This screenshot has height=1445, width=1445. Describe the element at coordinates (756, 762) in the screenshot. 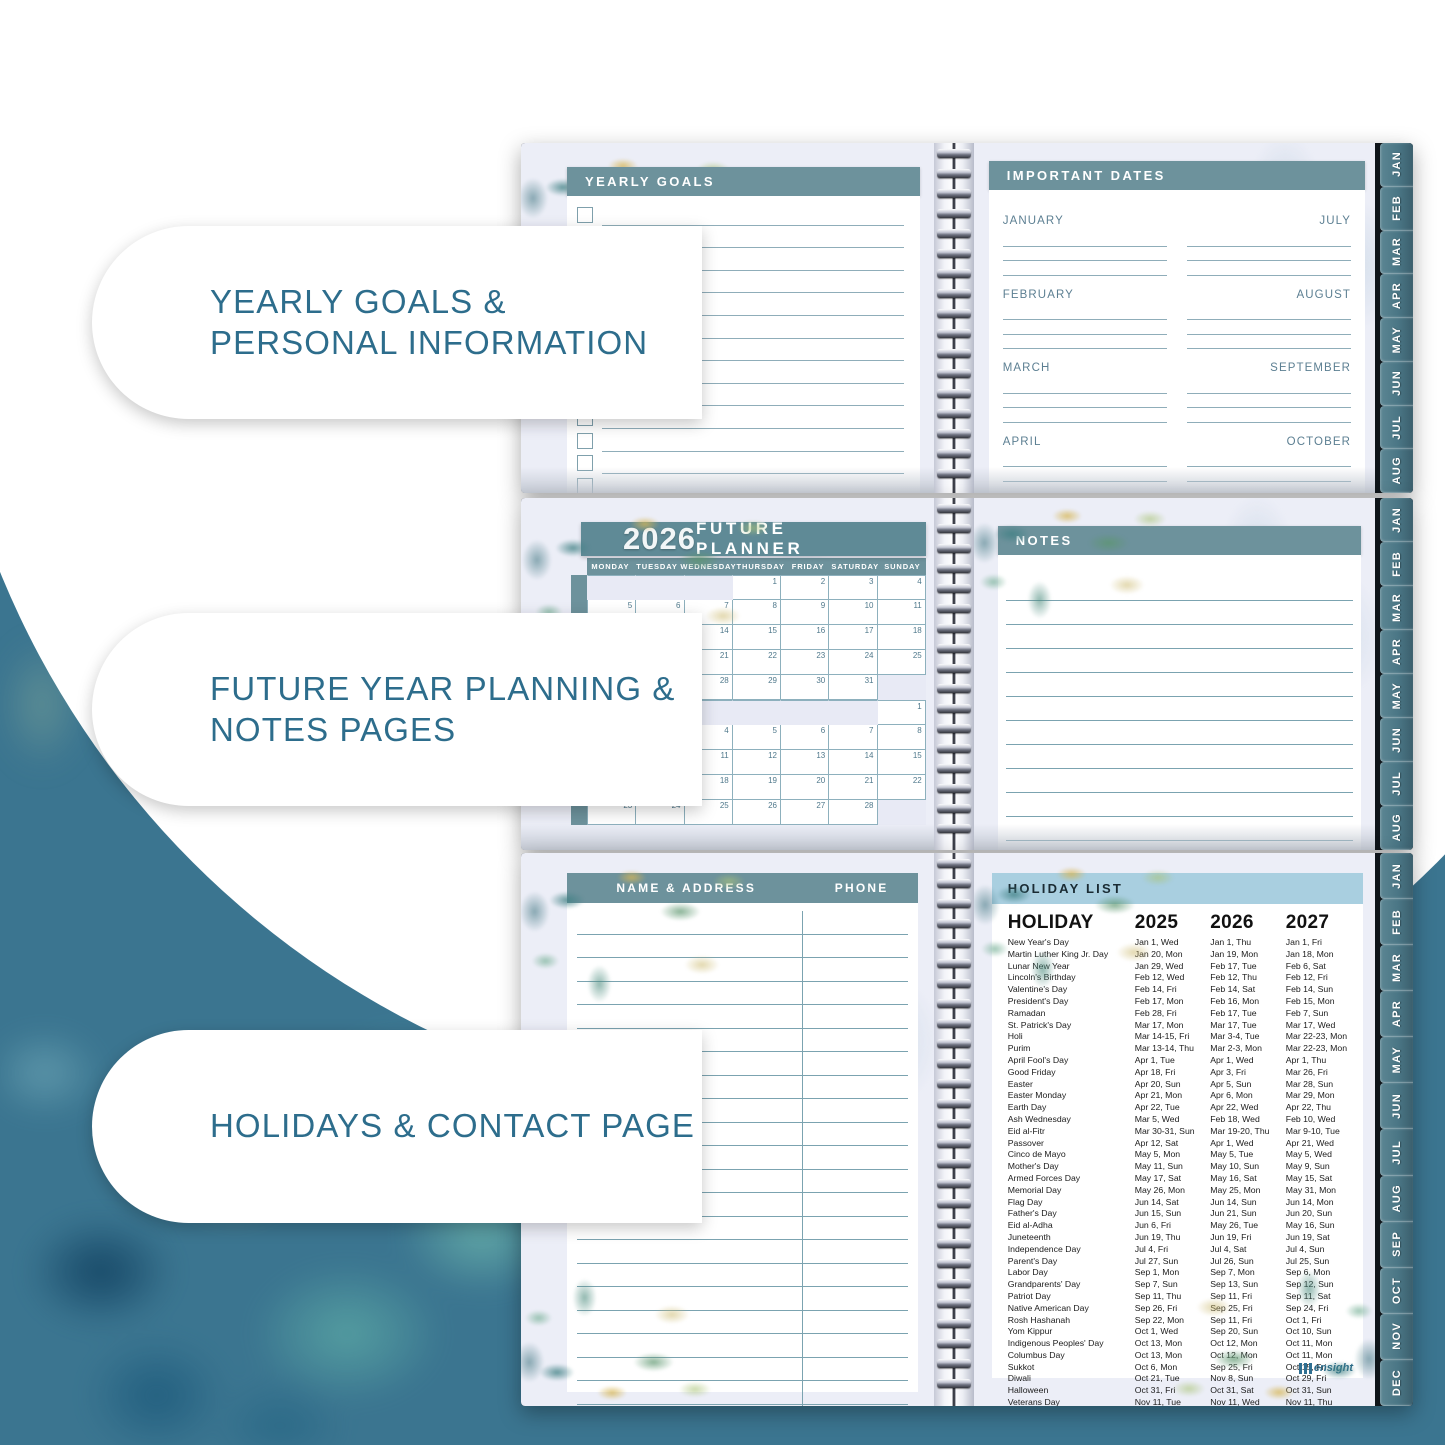

I see `calendar-day-cell: 12` at that location.